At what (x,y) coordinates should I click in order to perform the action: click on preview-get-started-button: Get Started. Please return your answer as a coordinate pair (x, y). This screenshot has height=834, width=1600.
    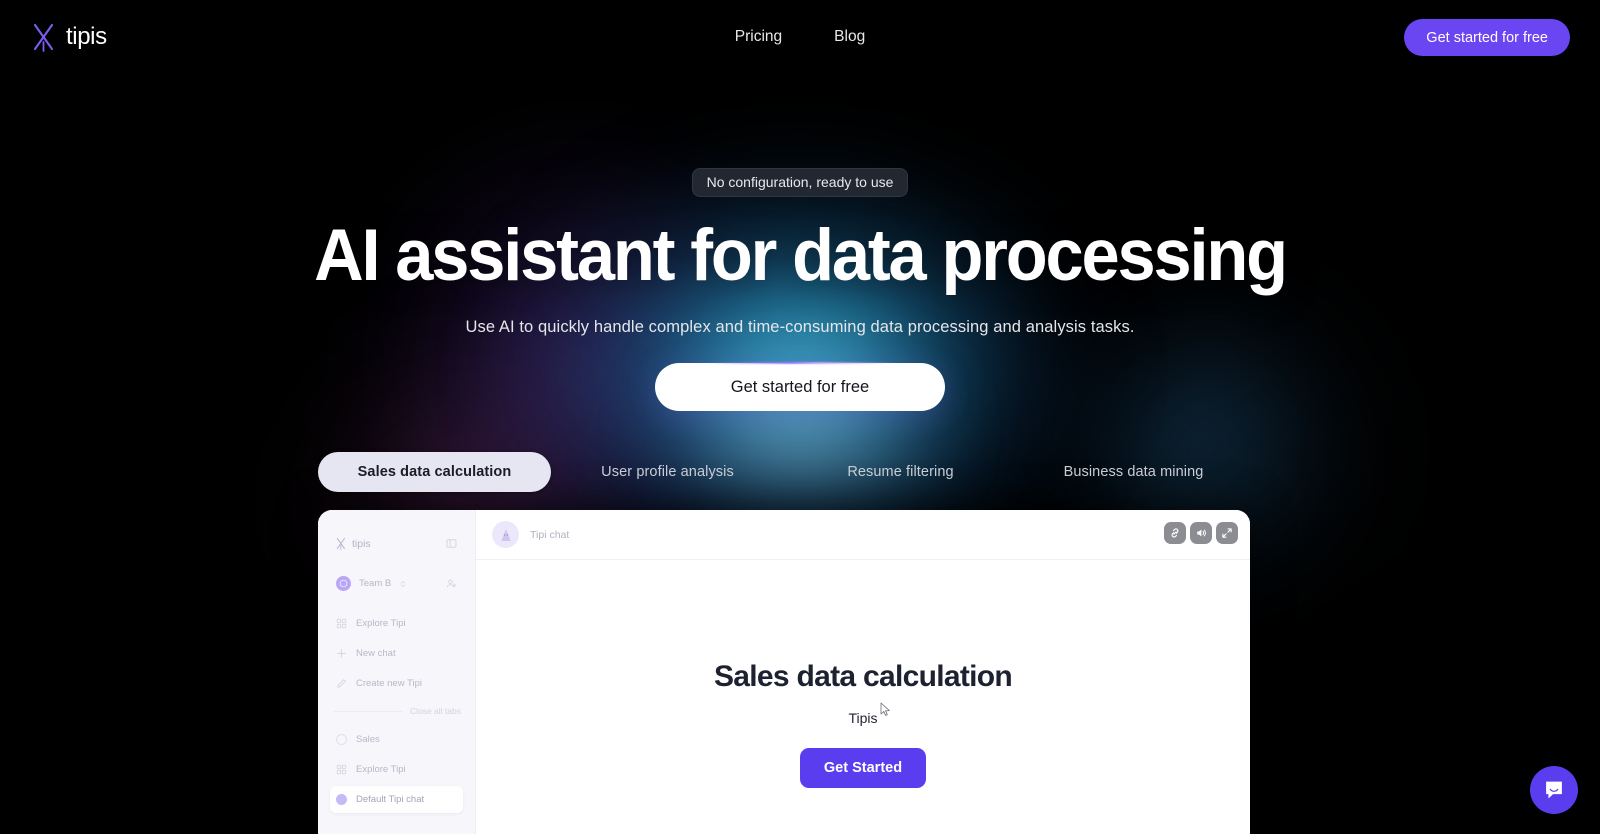
    Looking at the image, I should click on (863, 768).